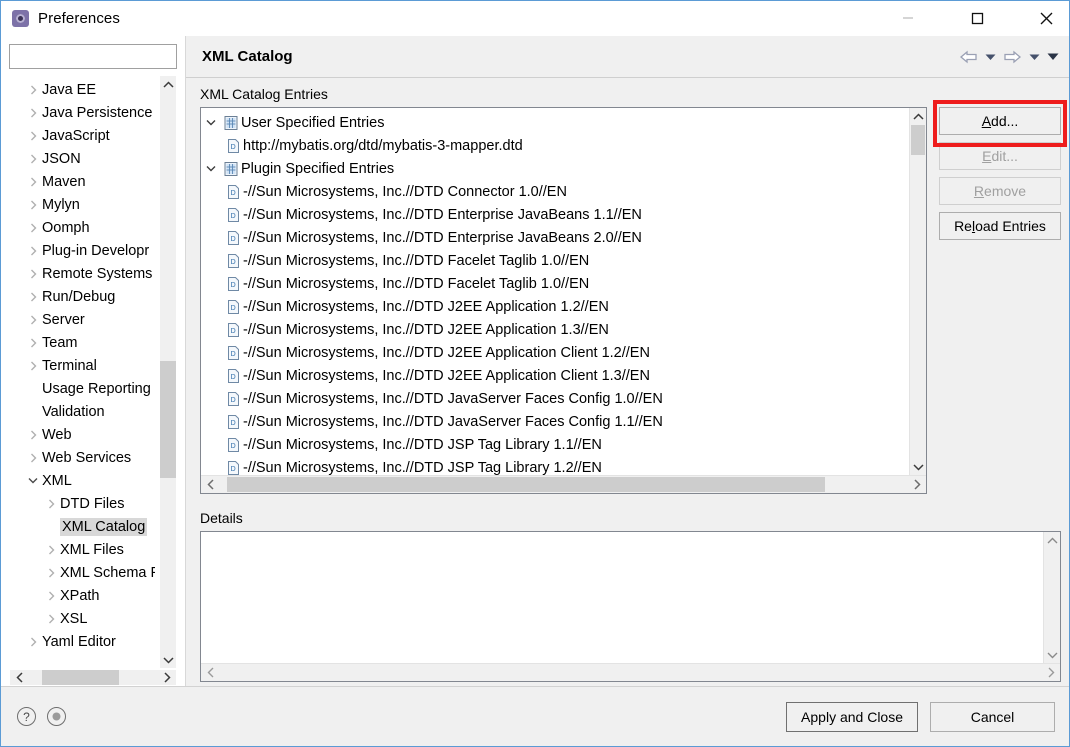 Image resolution: width=1070 pixels, height=747 pixels. Describe the element at coordinates (84, 411) in the screenshot. I see `sidebar-item-validation: Validation` at that location.